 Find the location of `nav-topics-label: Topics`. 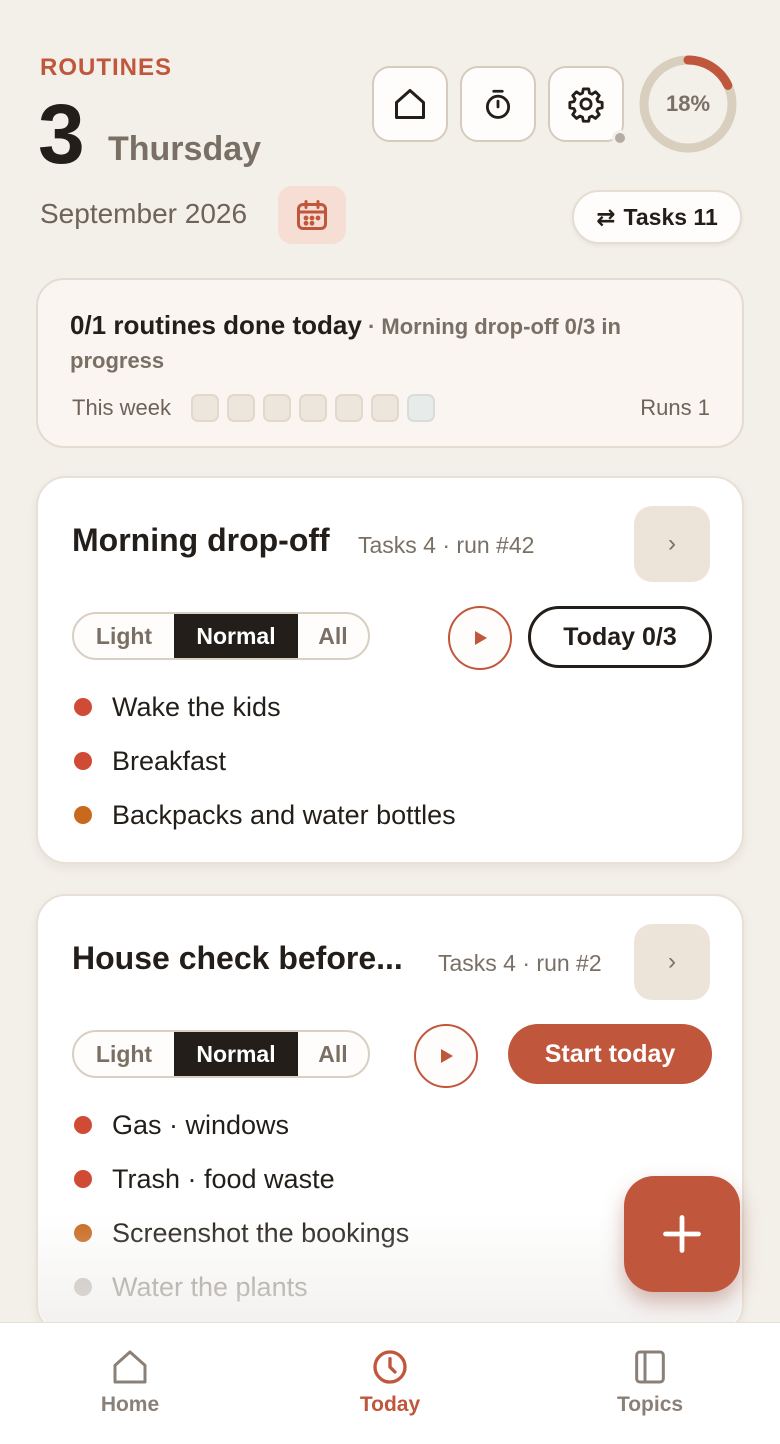

nav-topics-label: Topics is located at coordinates (650, 1404).